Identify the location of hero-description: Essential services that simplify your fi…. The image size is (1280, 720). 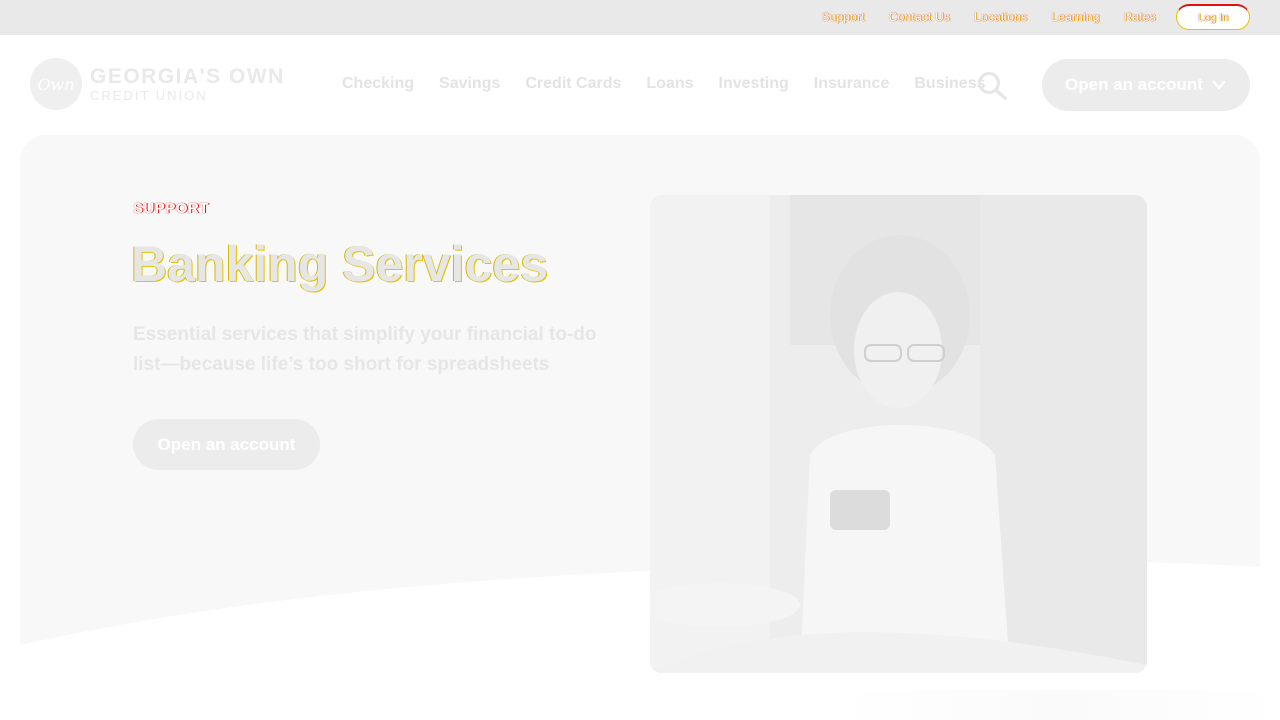
(365, 349).